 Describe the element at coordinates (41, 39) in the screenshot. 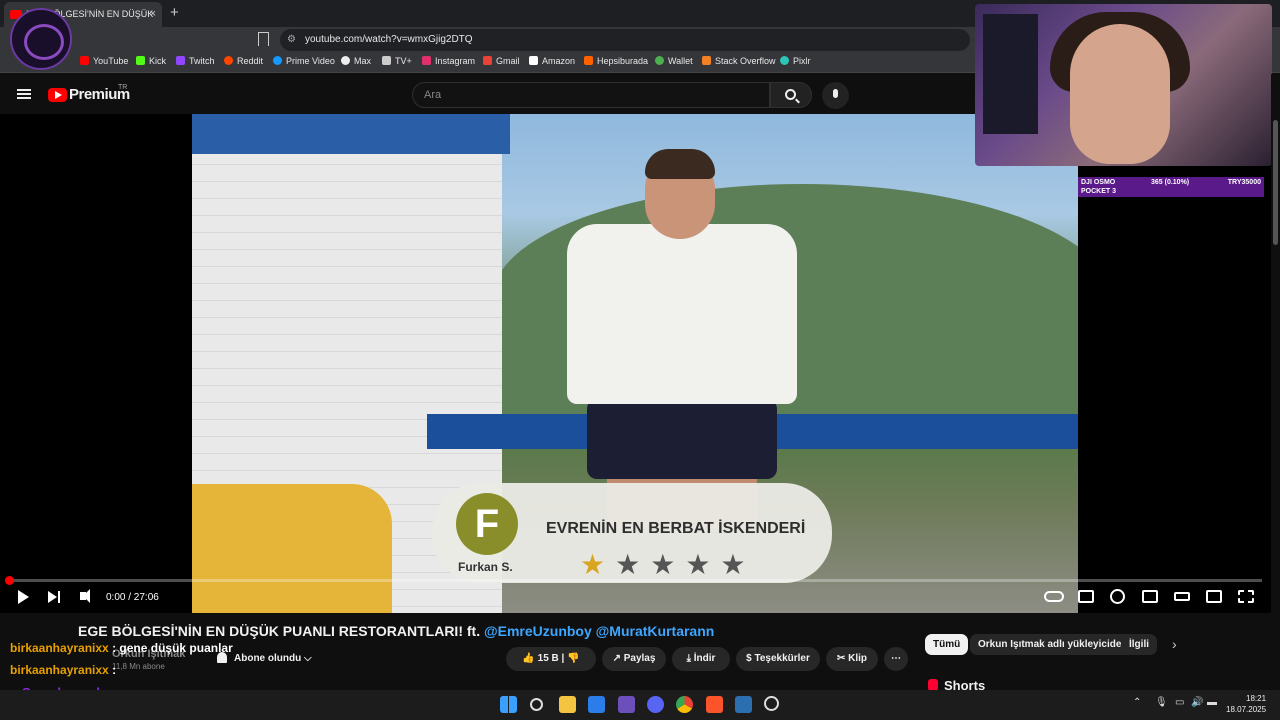

I see `stream-logo` at that location.